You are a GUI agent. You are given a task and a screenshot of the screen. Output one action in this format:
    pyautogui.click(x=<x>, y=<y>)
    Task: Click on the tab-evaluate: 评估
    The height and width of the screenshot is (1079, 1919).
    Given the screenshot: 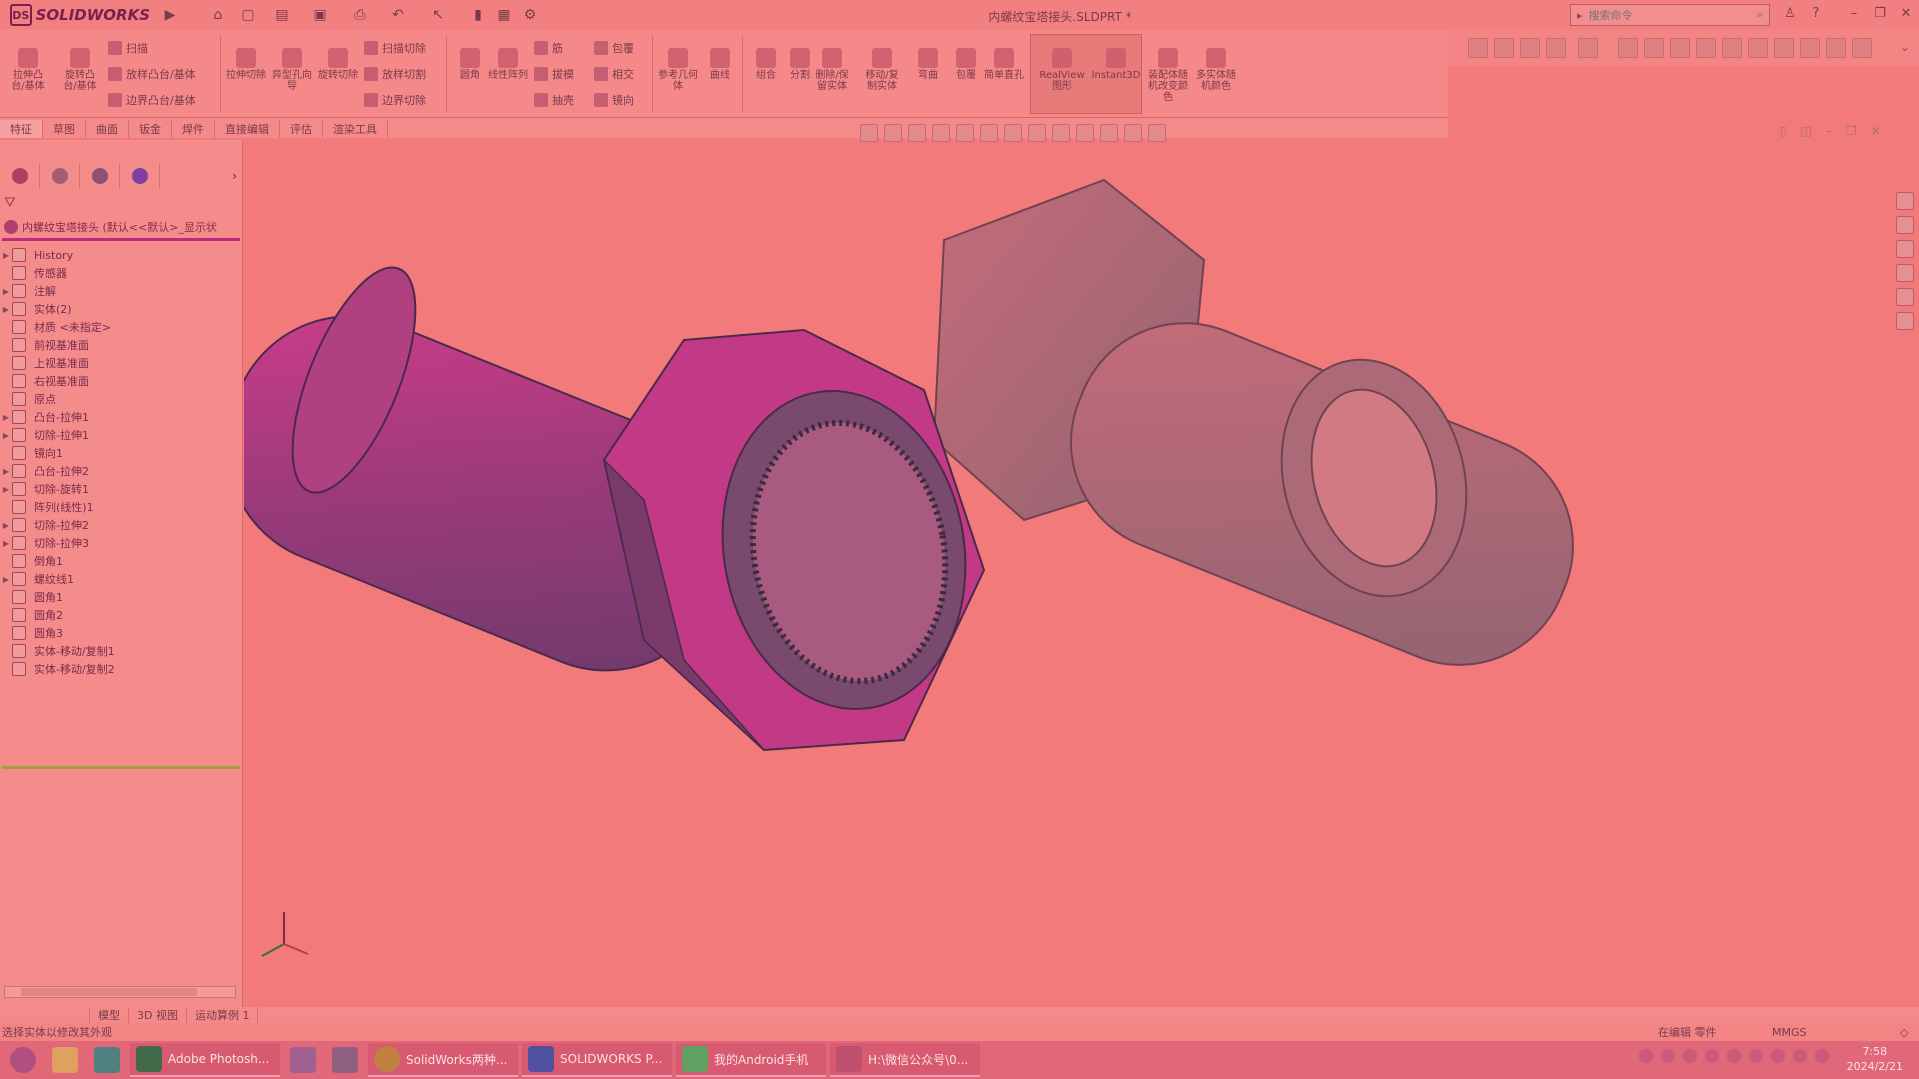 What is the action you would take?
    pyautogui.click(x=301, y=129)
    